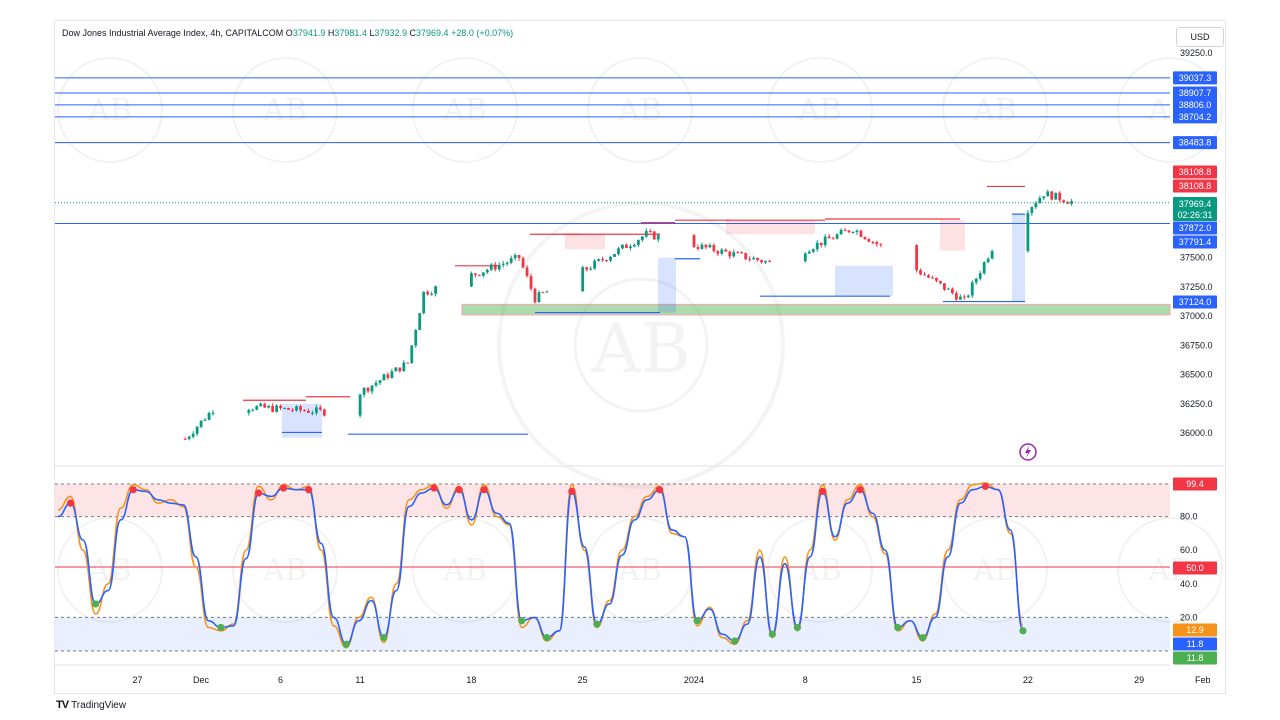 This screenshot has height=720, width=1280. I want to click on resistance-label: 38806.0, so click(1195, 105).